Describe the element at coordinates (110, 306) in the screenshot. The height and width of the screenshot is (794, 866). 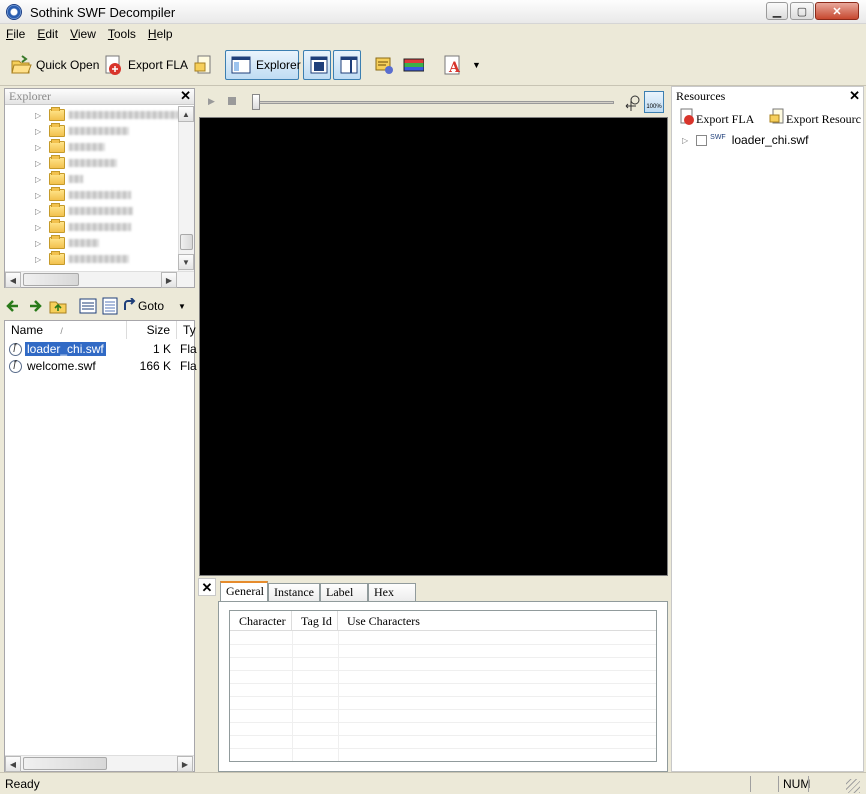
I see `list-view-icon` at that location.